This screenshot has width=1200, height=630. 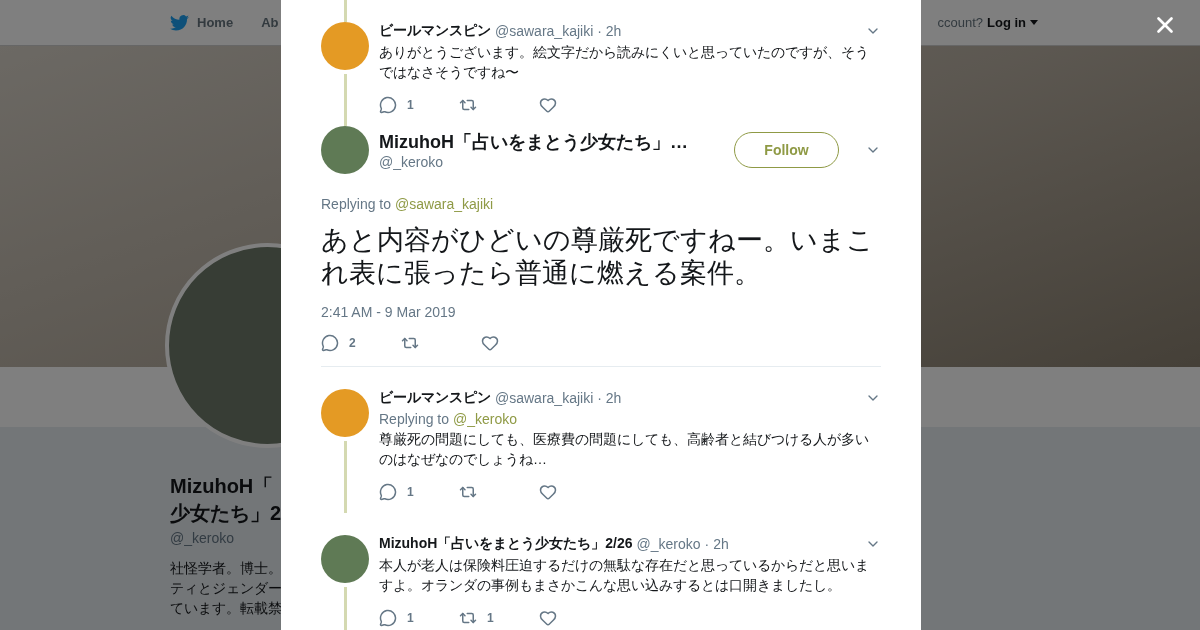 I want to click on tweet-text: あと内容がひどいの尊厳死ですねー。いまこれ表に張ったら普通に燃える案件。, so click(x=598, y=257).